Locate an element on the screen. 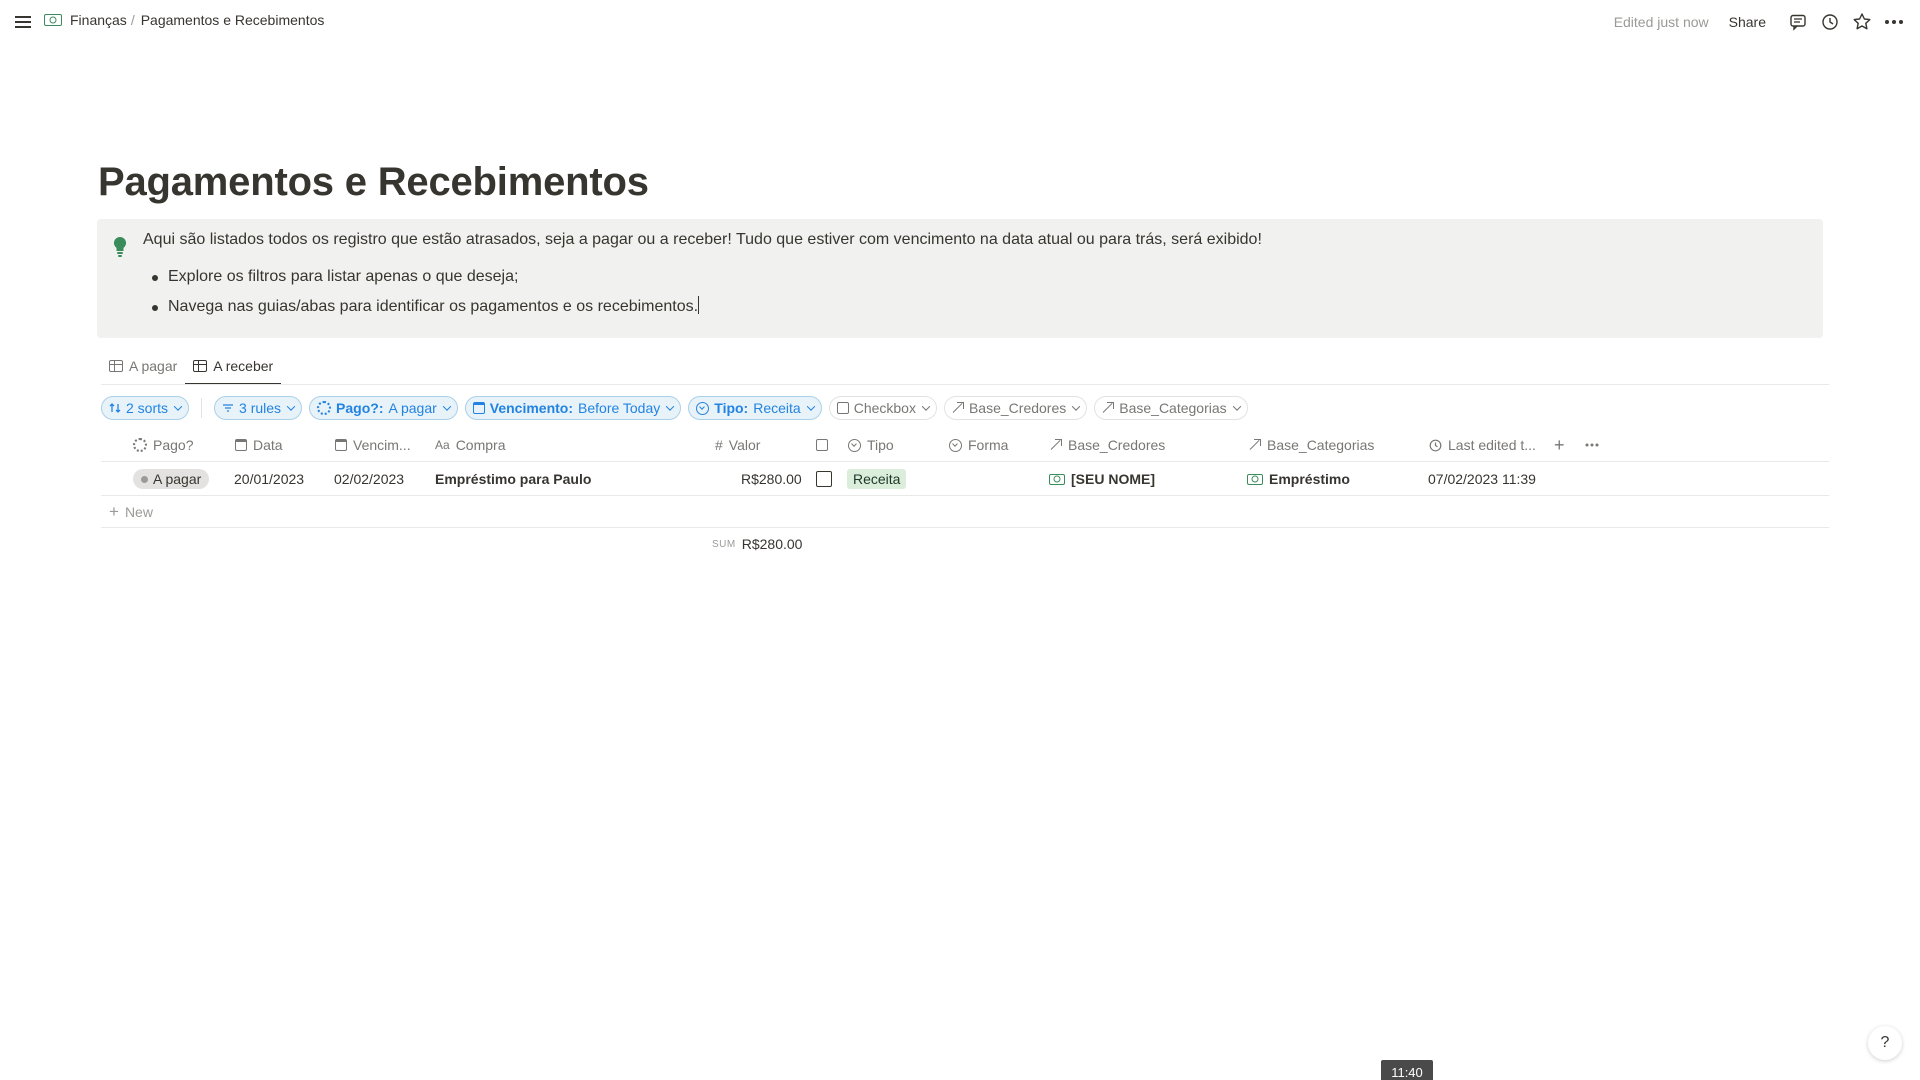 This screenshot has height=1080, width=1920. time-tooltip: 11:40 is located at coordinates (1407, 1070).